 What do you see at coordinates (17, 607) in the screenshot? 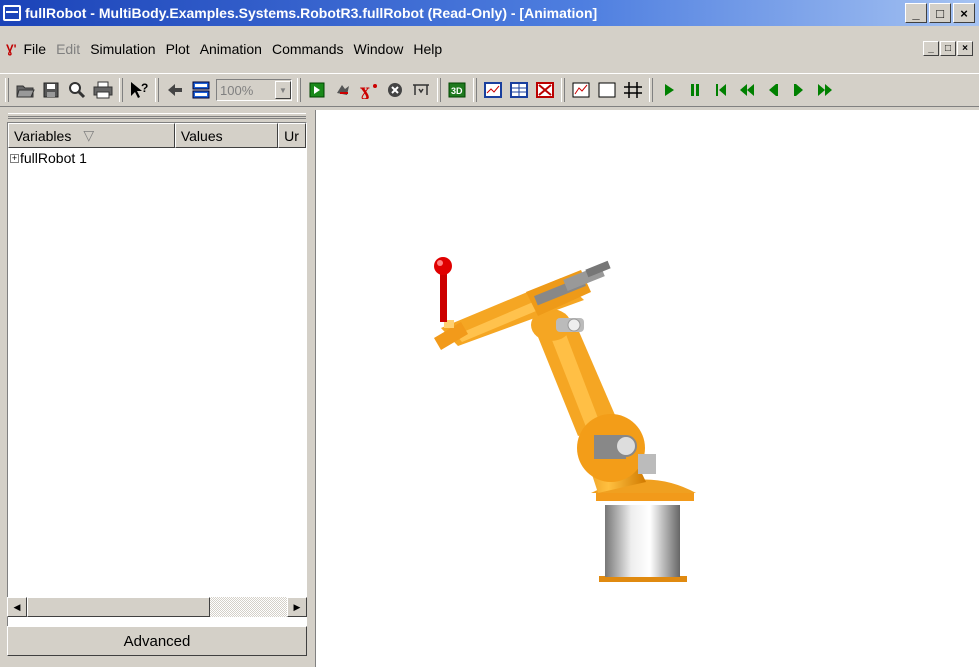
I see `scroll-left-icon: ◀` at bounding box center [17, 607].